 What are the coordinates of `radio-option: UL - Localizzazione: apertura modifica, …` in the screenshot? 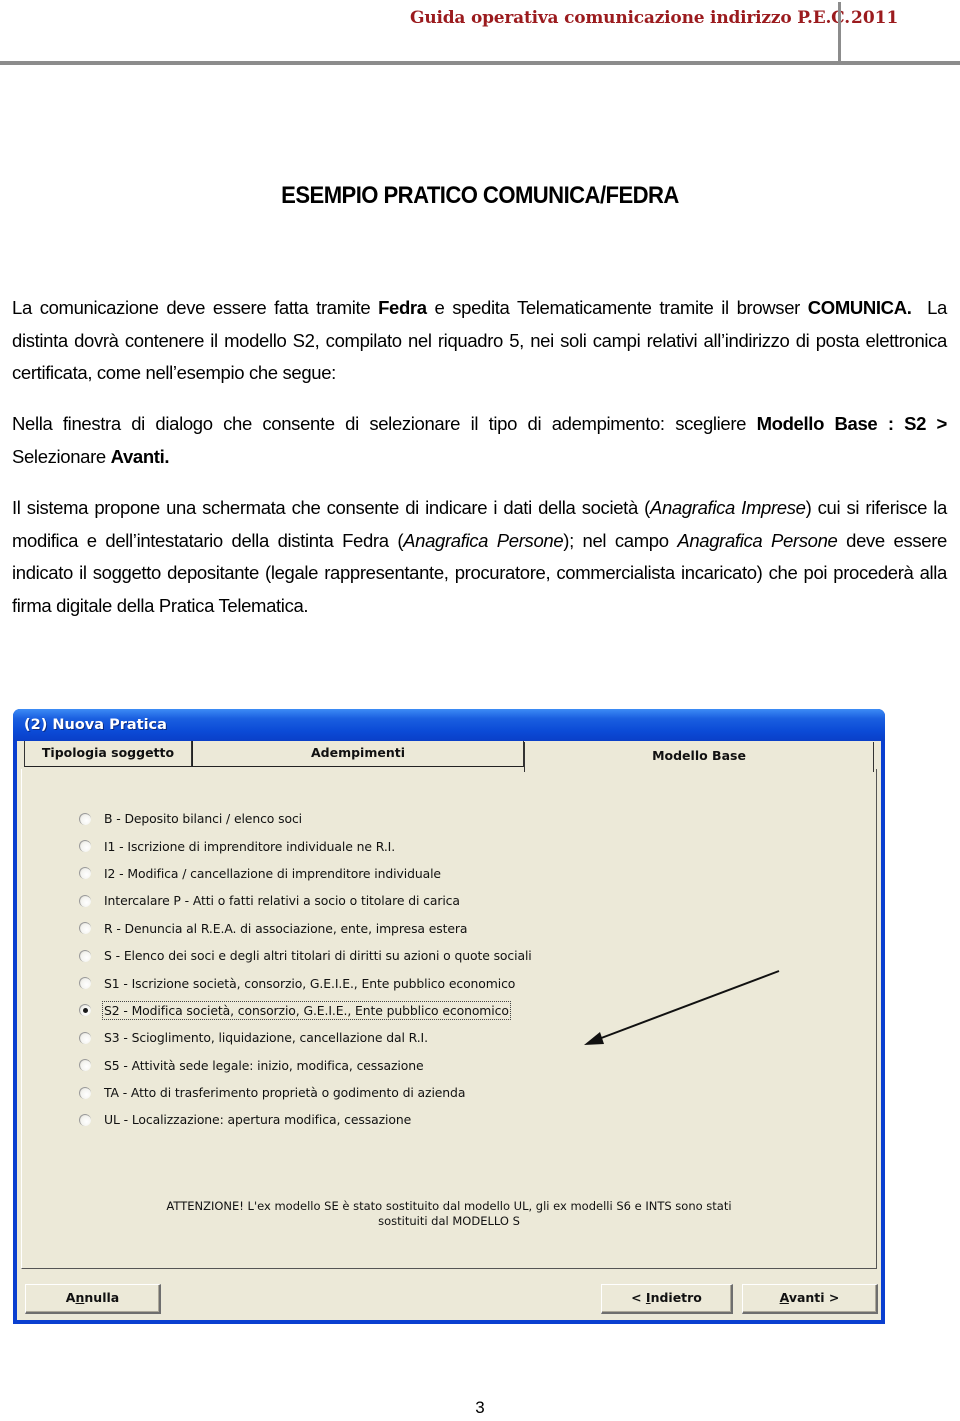 It's located at (306, 1119).